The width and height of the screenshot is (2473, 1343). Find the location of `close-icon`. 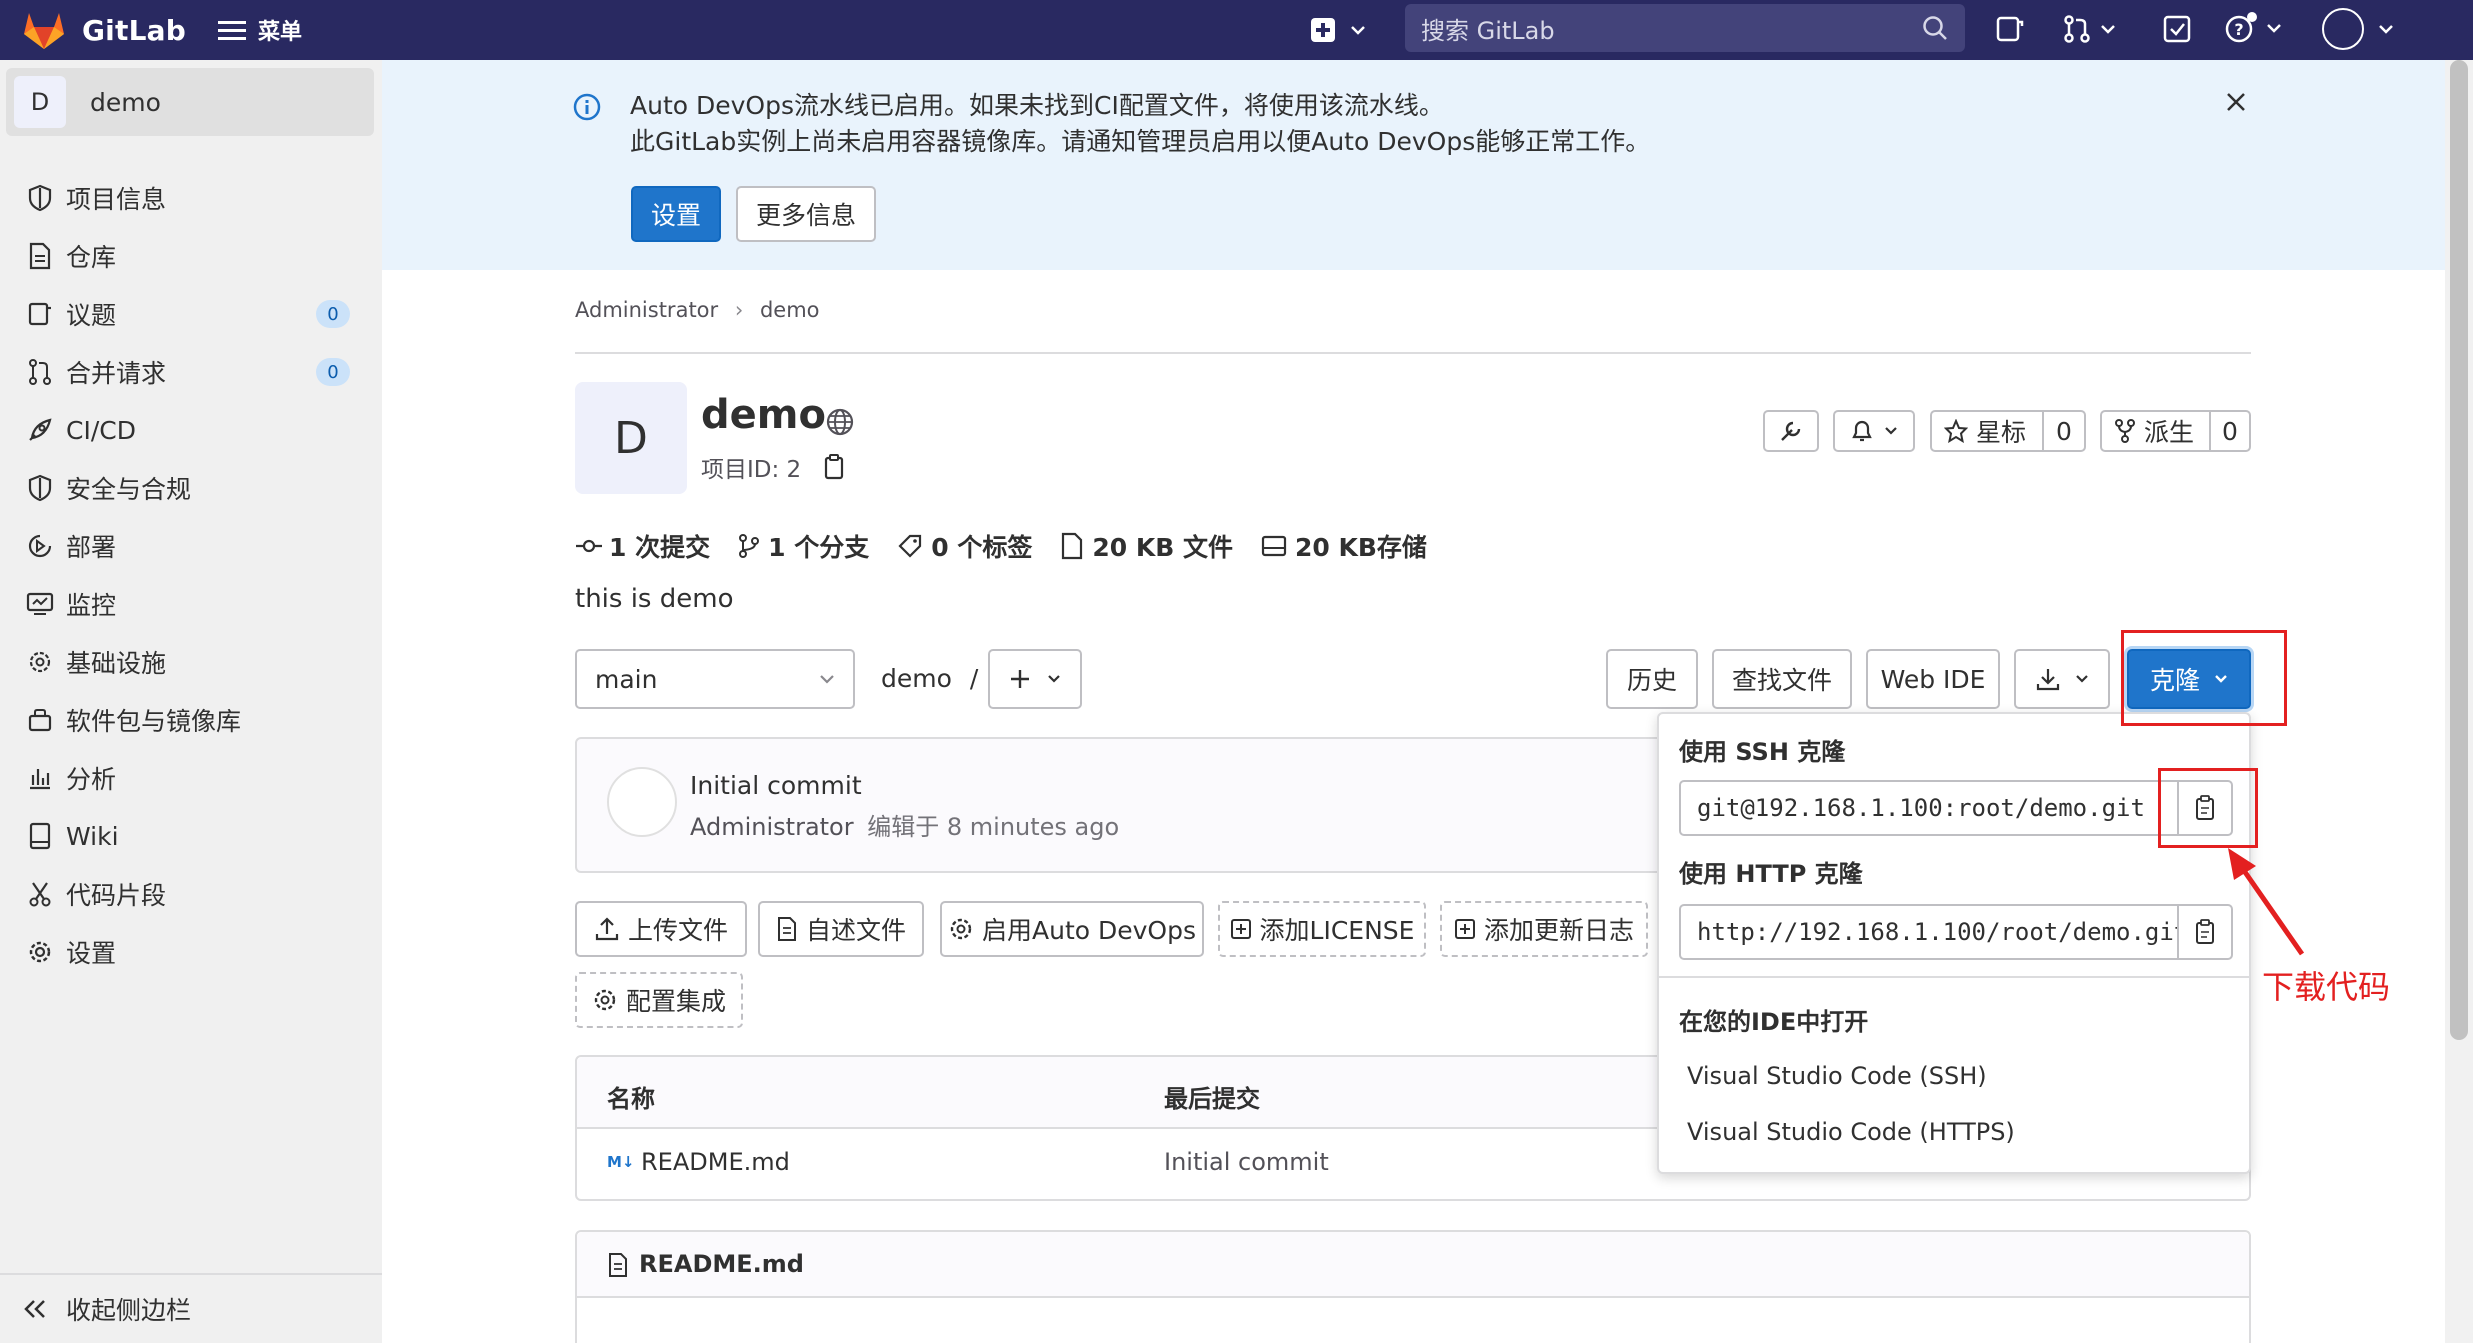

close-icon is located at coordinates (2236, 102).